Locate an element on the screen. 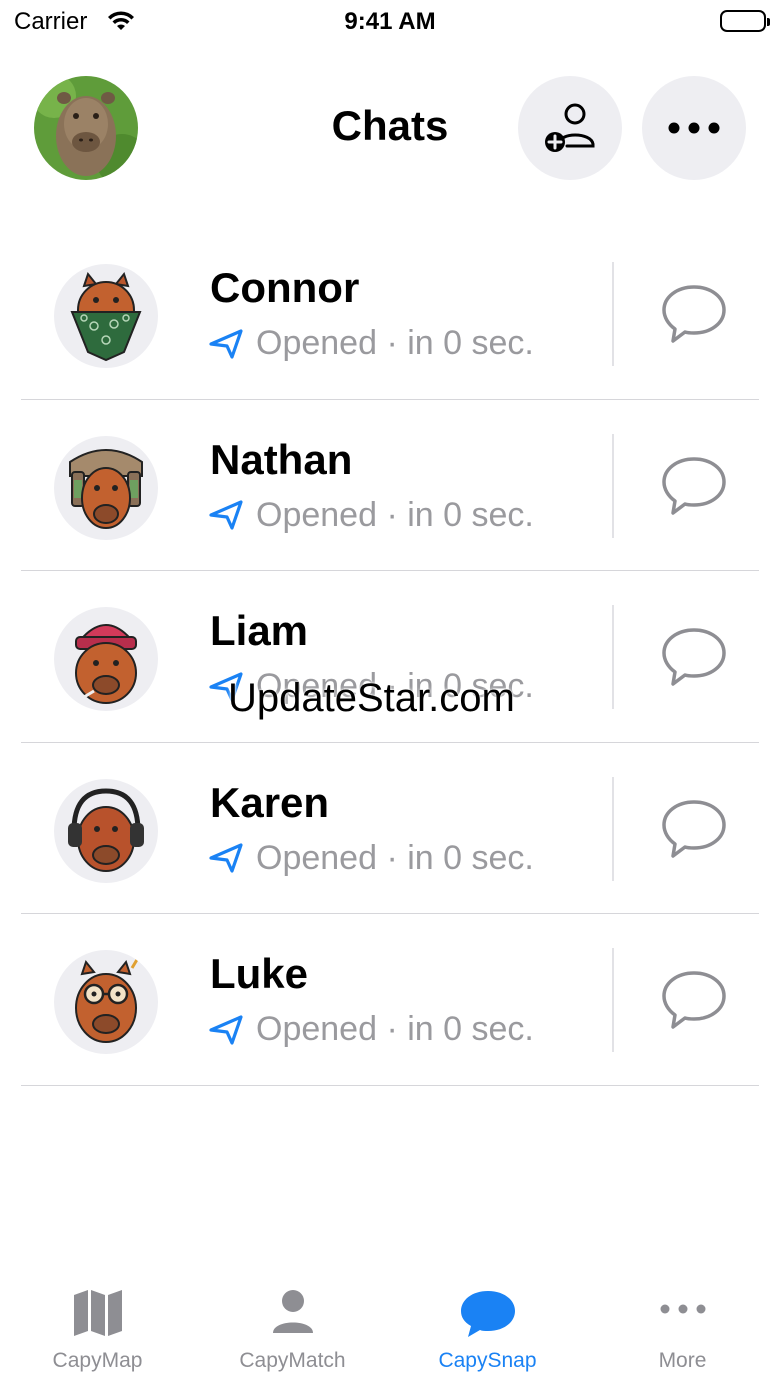 Image resolution: width=780 pixels, height=1387 pixels. person-add-icon is located at coordinates (570, 127).